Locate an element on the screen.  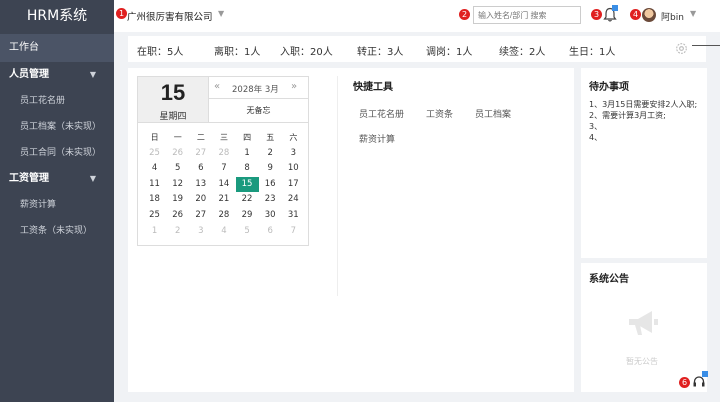
sidebar-item-employee-files: 员工档案（未实现） is located at coordinates (57, 127).